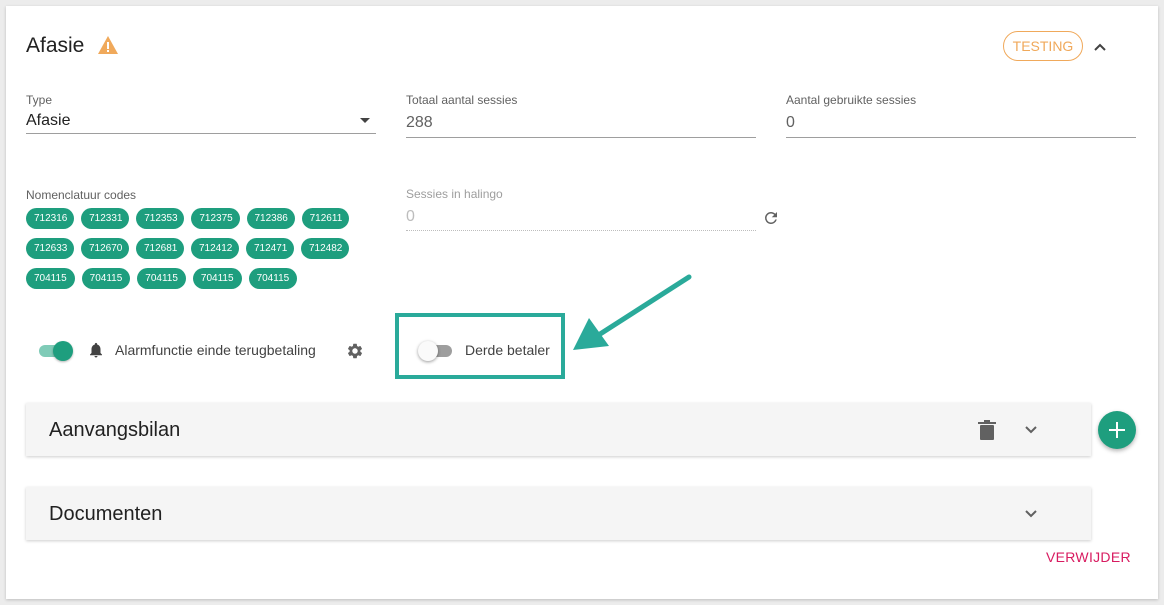 The width and height of the screenshot is (1164, 605). I want to click on halingo-sessions-input: 0, so click(410, 216).